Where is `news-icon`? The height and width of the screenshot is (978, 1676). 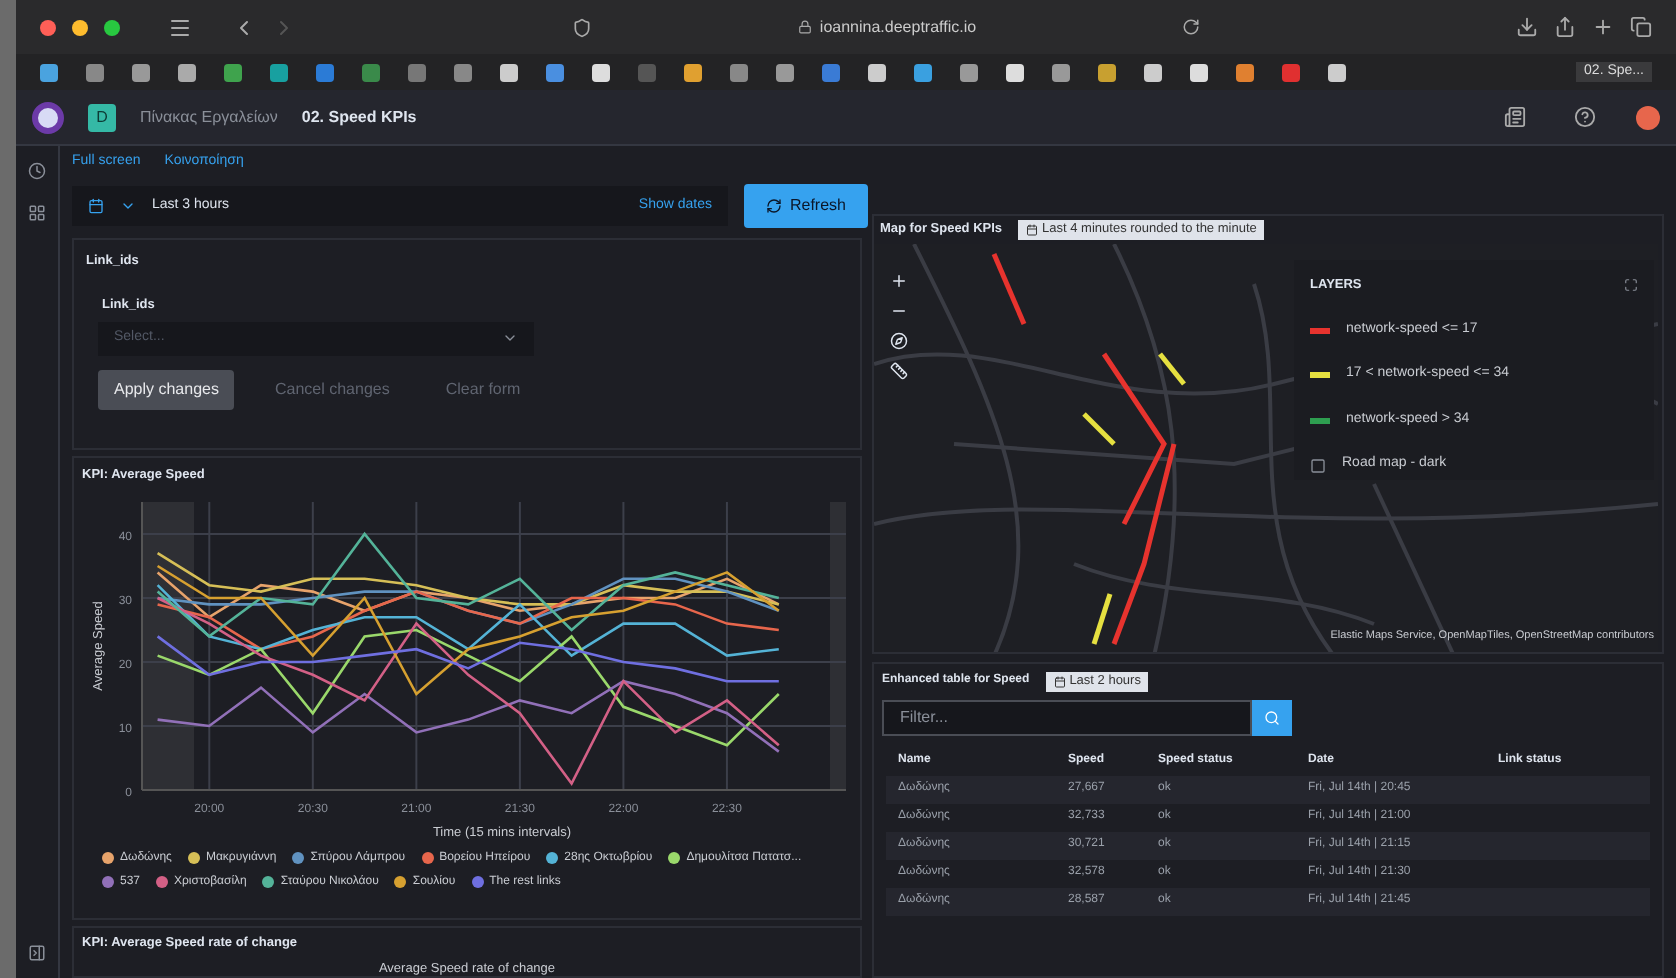
news-icon is located at coordinates (1515, 117).